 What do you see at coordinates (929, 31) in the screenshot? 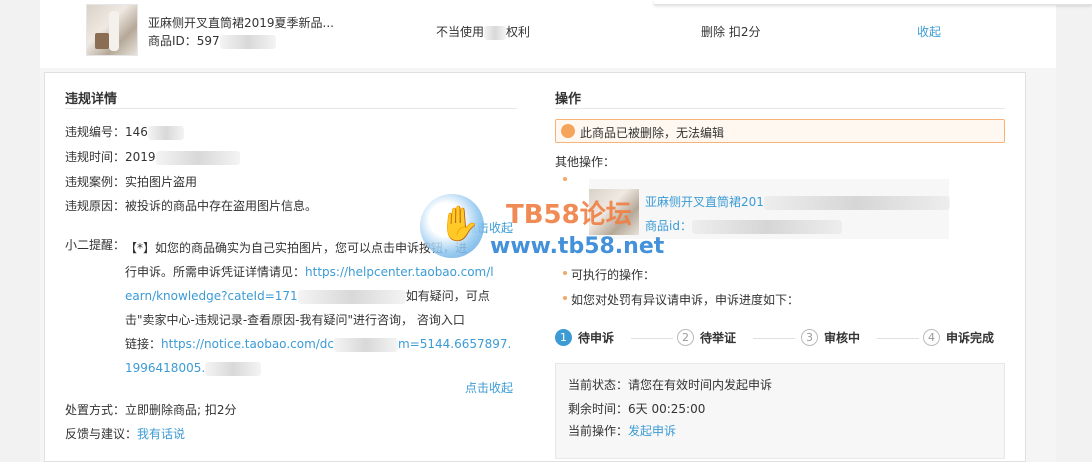
I see `collapse-link: 收起` at bounding box center [929, 31].